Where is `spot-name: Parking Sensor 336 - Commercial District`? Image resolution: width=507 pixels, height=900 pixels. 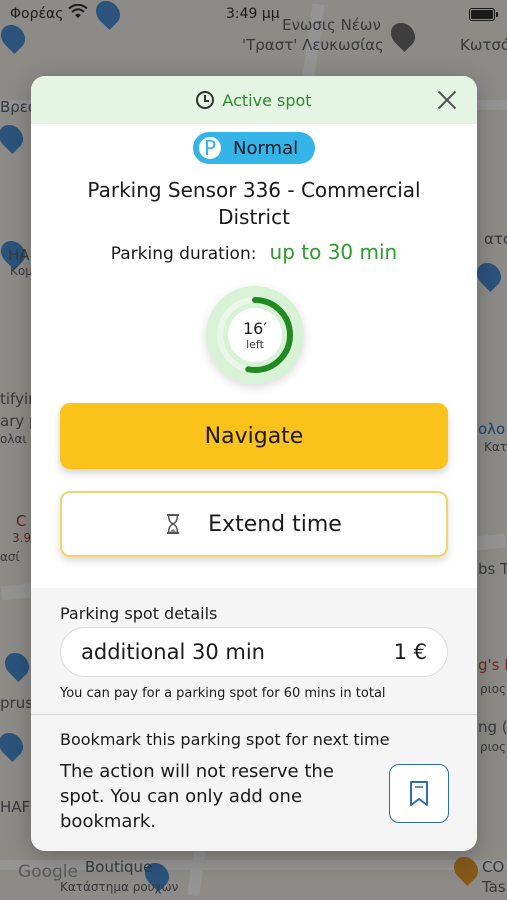
spot-name: Parking Sensor 336 - Commercial District is located at coordinates (254, 203).